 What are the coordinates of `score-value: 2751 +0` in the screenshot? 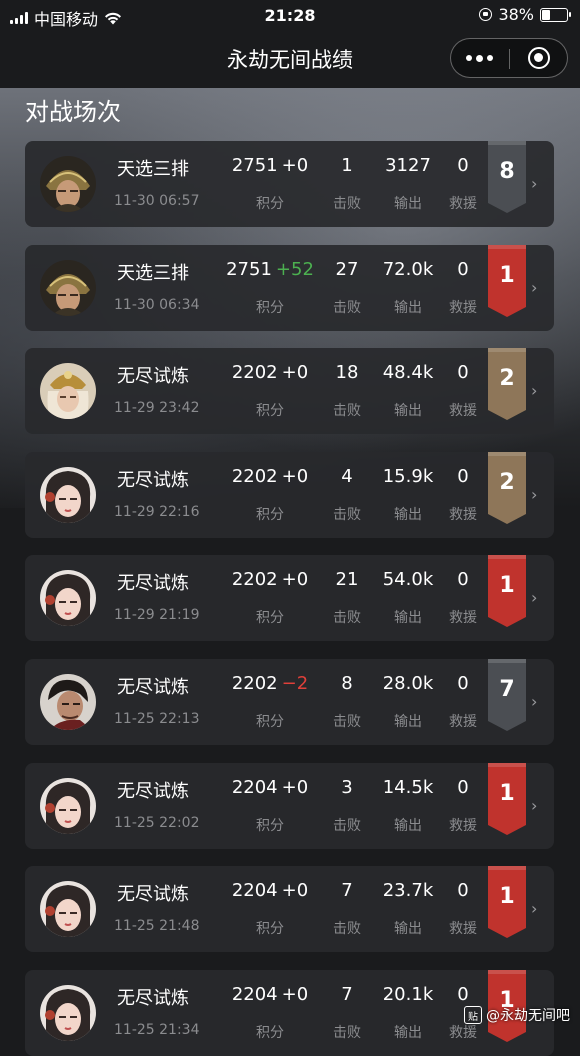 It's located at (270, 165).